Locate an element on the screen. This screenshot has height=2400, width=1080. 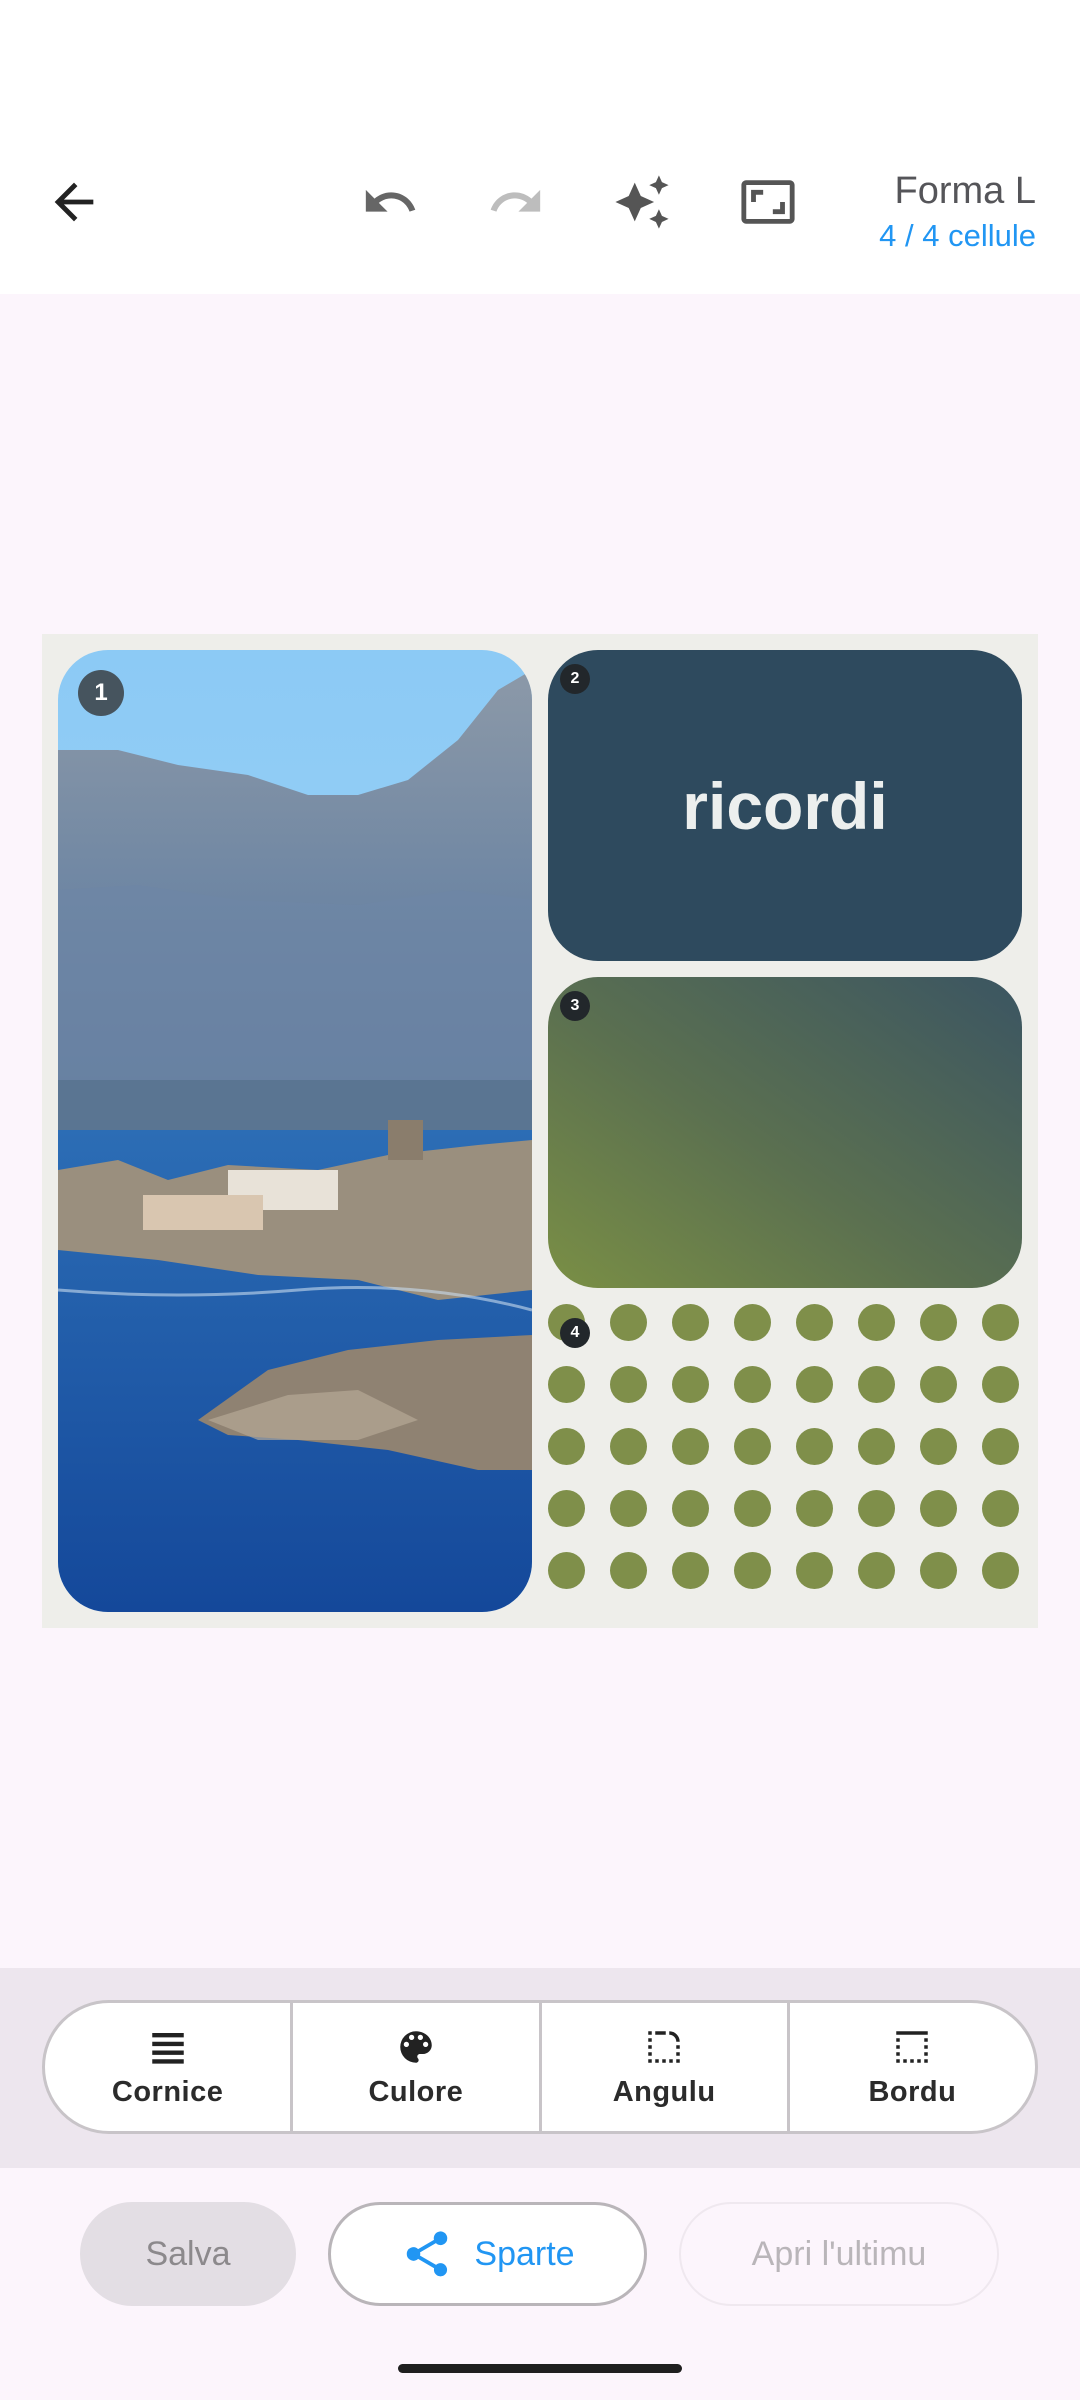
share-button: Sparte is located at coordinates (487, 2254).